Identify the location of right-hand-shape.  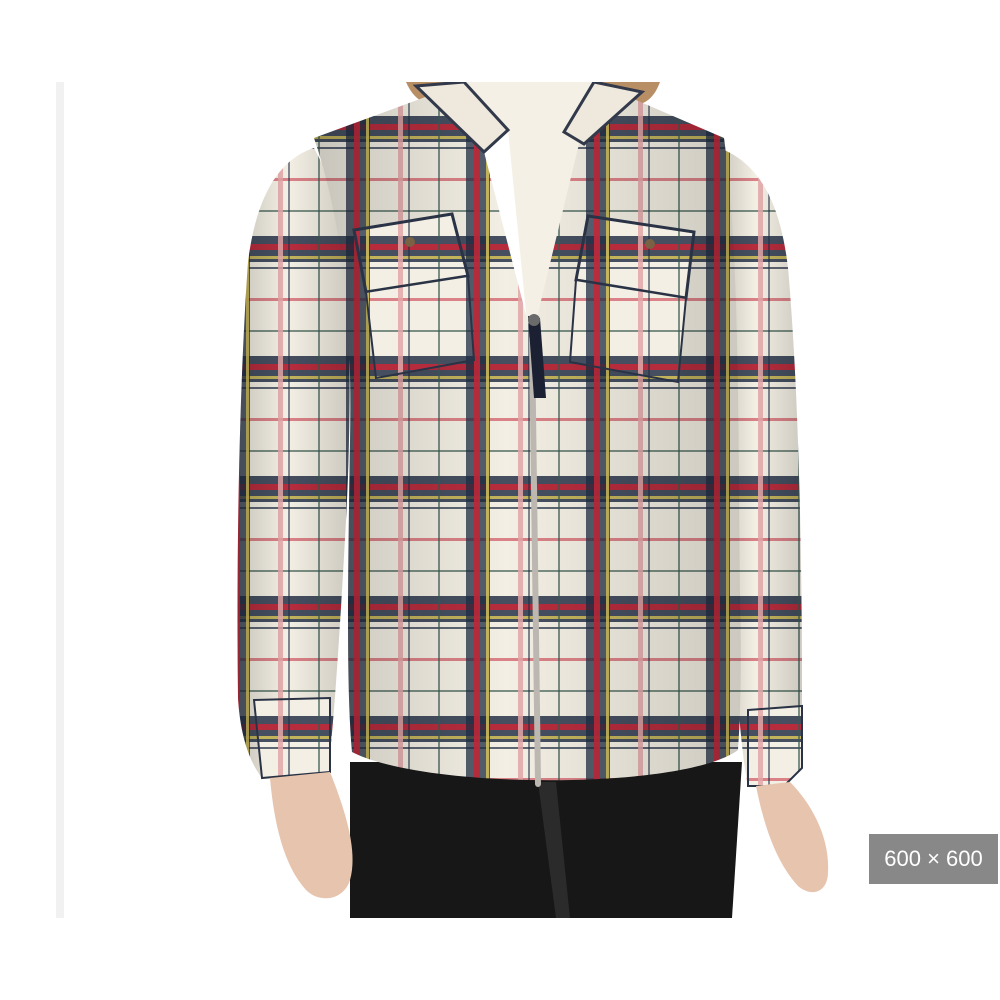
(792, 837).